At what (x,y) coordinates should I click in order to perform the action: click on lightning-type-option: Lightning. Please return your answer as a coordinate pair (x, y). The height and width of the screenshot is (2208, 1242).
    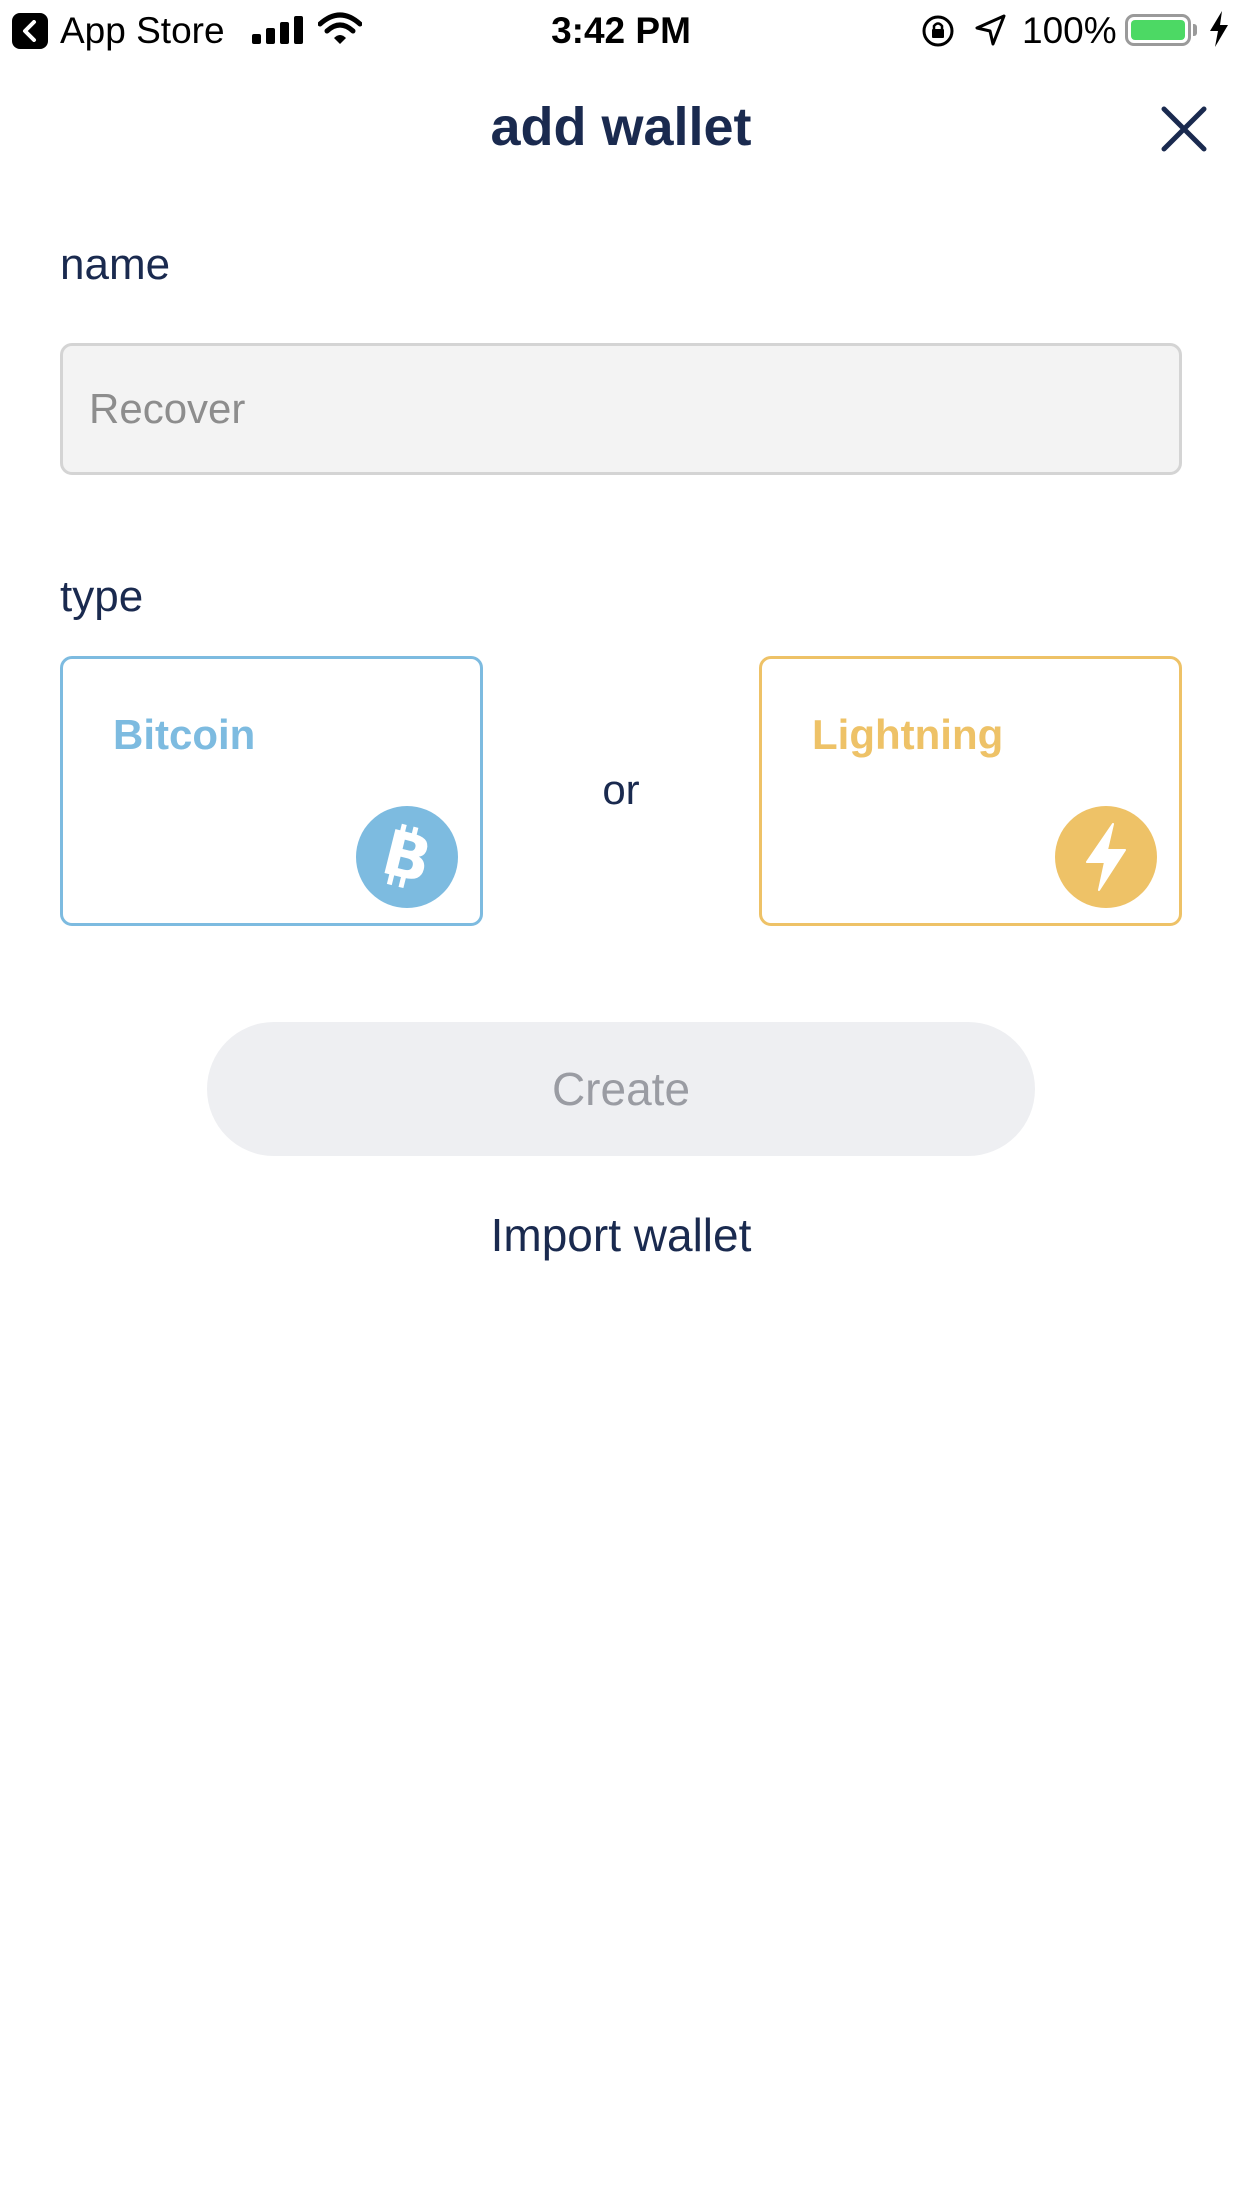
    Looking at the image, I should click on (970, 791).